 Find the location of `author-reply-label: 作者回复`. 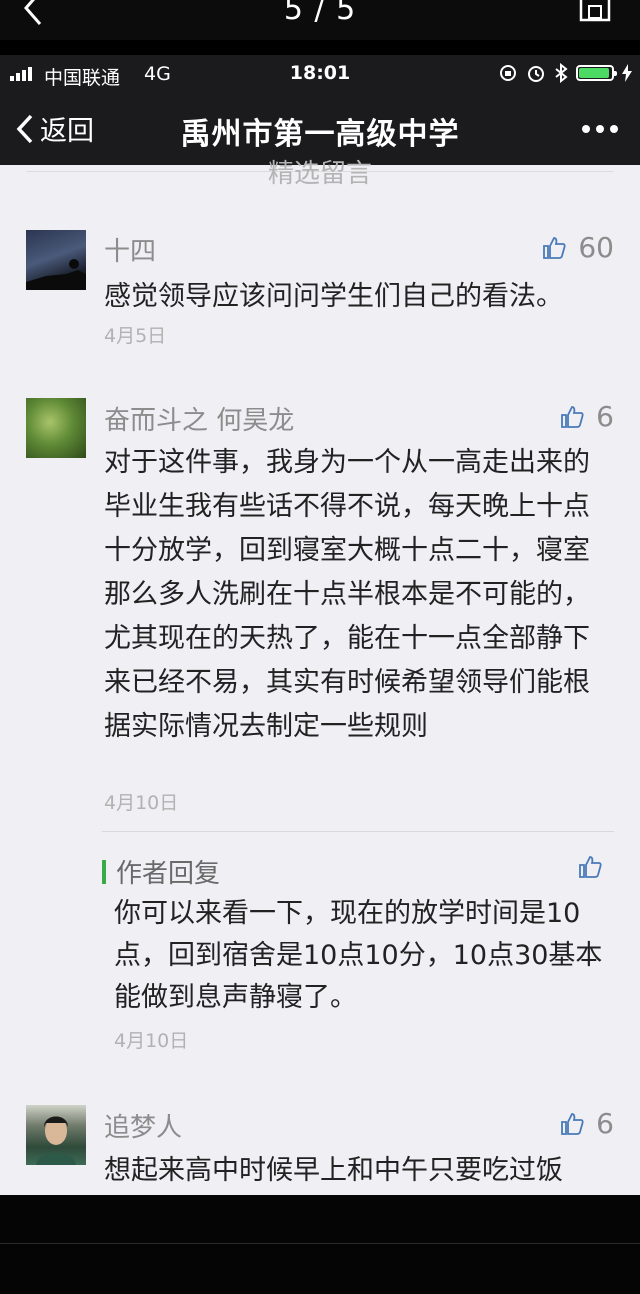

author-reply-label: 作者回复 is located at coordinates (161, 871).